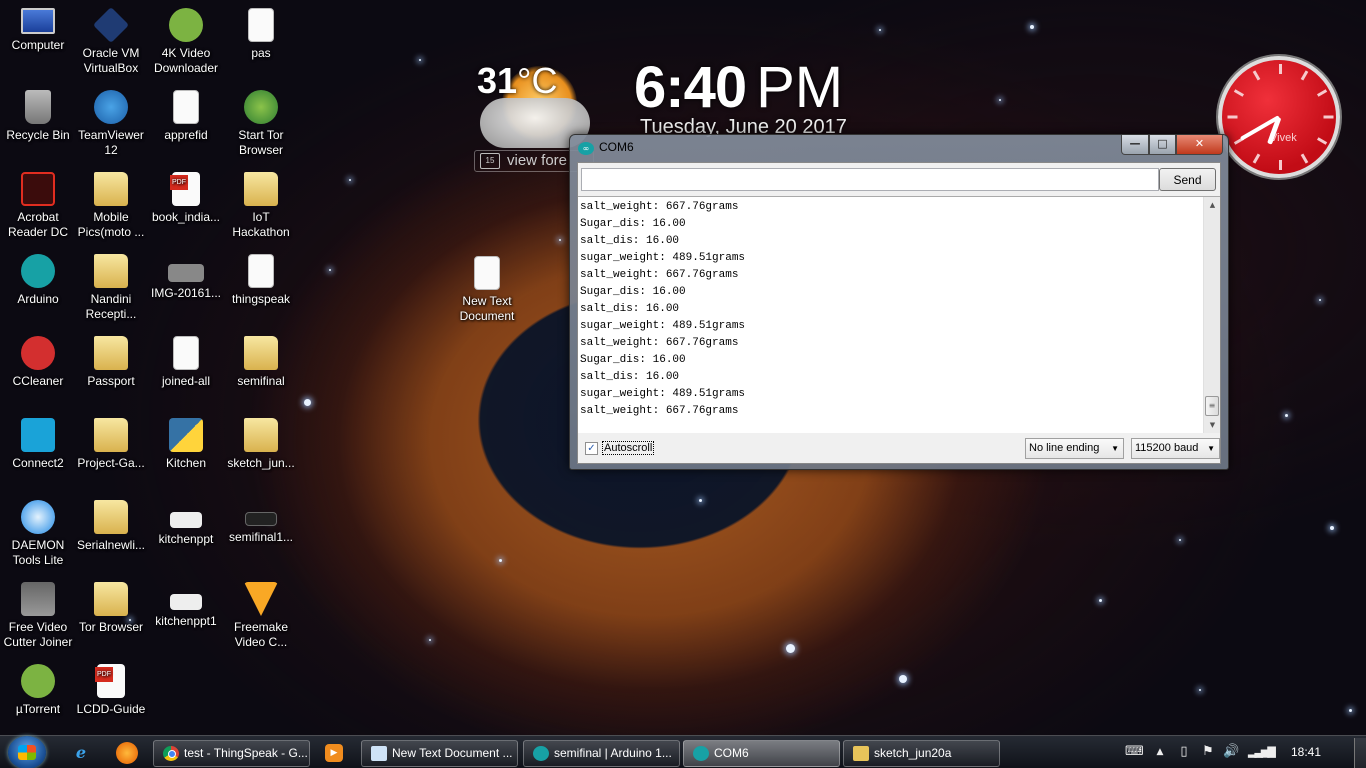 The image size is (1366, 768). What do you see at coordinates (186, 605) in the screenshot?
I see `desktop-icon: kitchenppt1` at bounding box center [186, 605].